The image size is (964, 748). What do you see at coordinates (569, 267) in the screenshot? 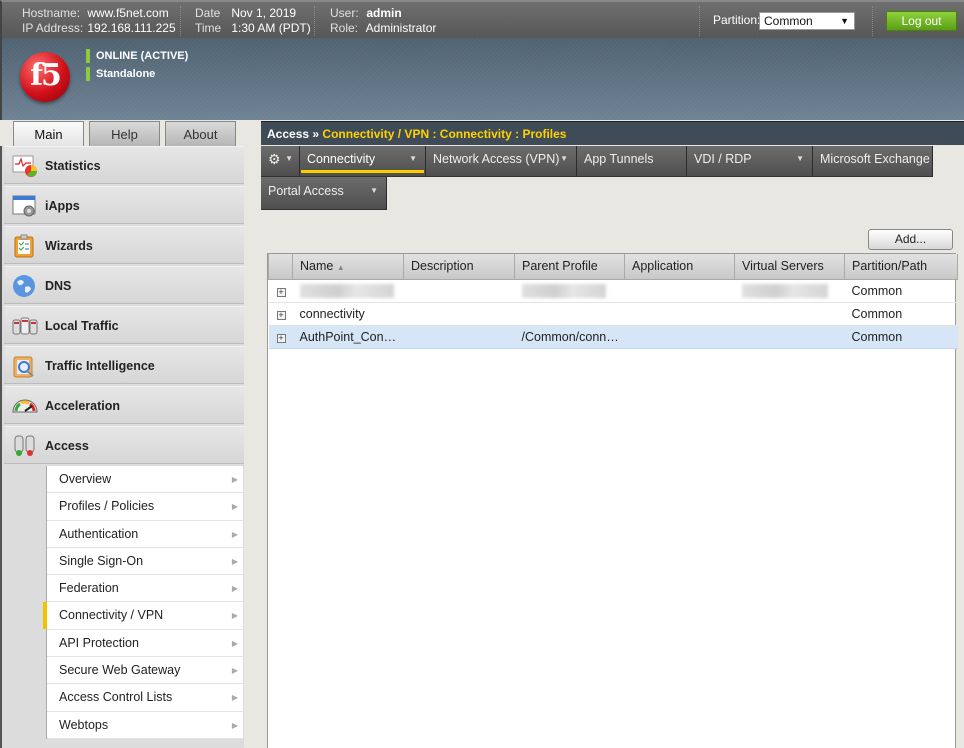
I see `column-header-parent-profile: Parent Profile` at bounding box center [569, 267].